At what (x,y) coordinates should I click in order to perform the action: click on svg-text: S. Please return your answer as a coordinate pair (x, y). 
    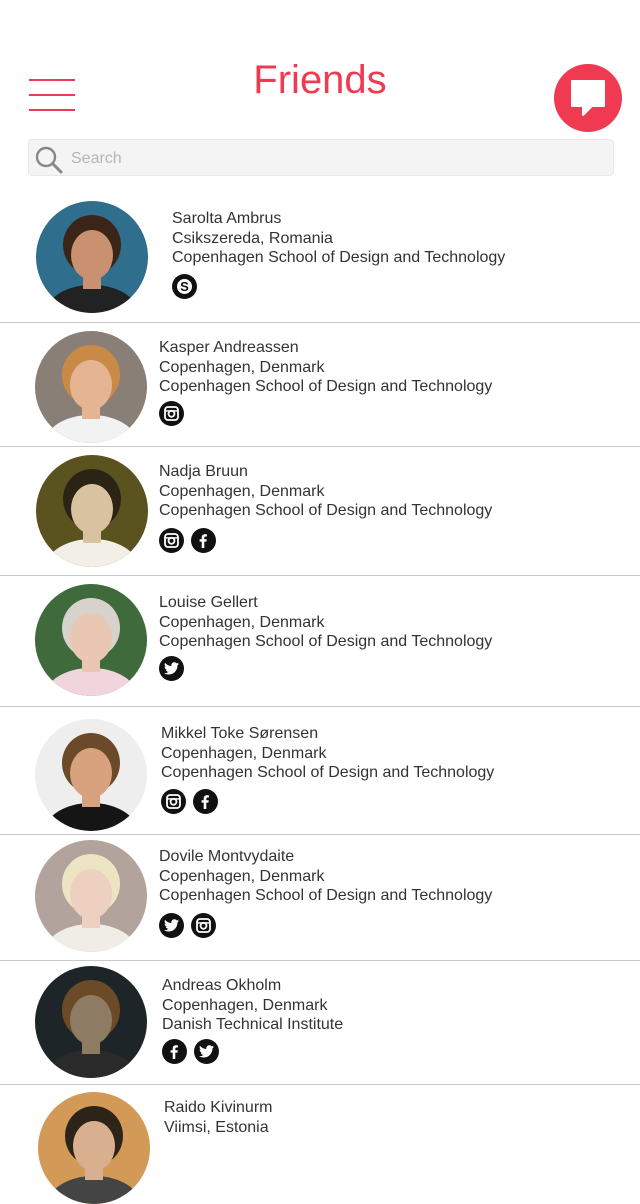
    Looking at the image, I should click on (184, 286).